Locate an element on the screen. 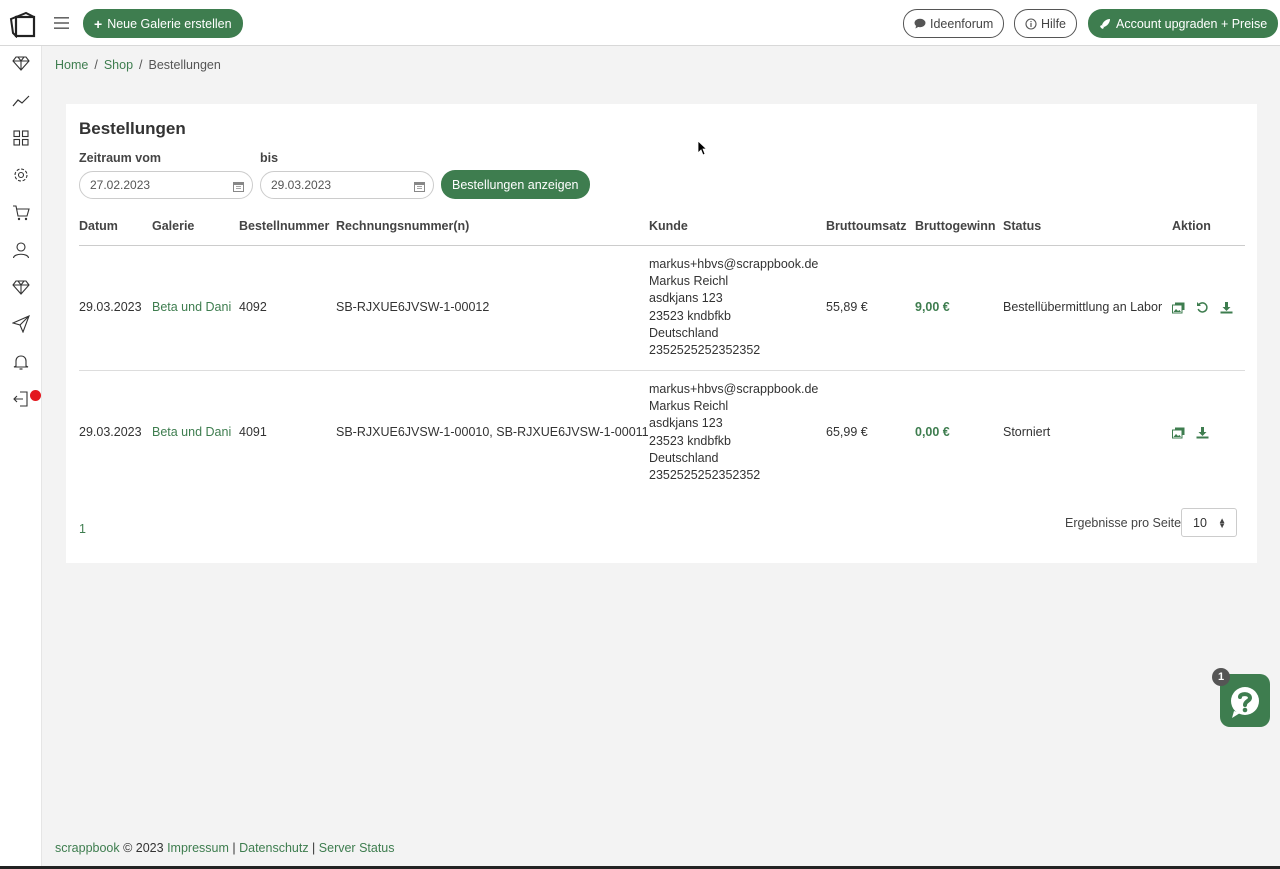 The width and height of the screenshot is (1280, 869). footer-brand-link: scrappbook is located at coordinates (87, 848).